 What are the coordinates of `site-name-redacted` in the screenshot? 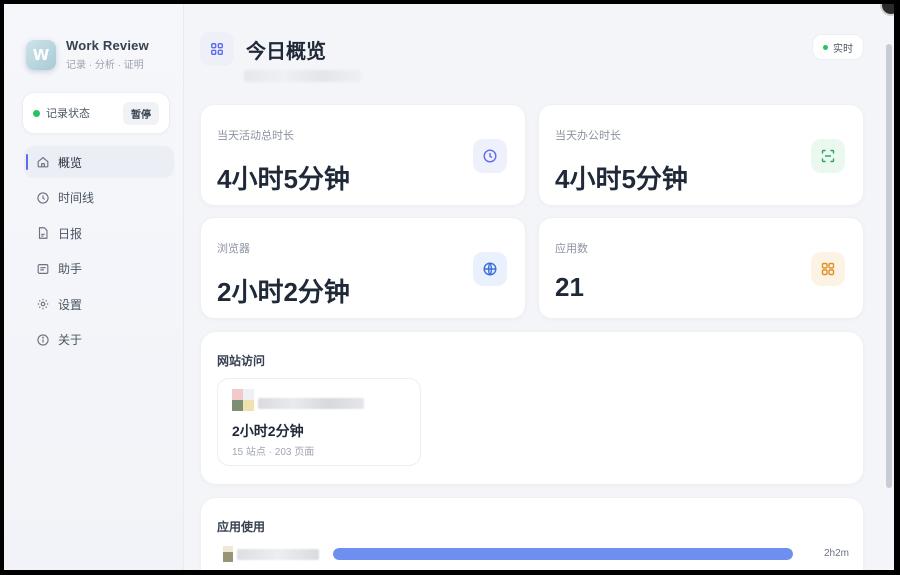 It's located at (311, 403).